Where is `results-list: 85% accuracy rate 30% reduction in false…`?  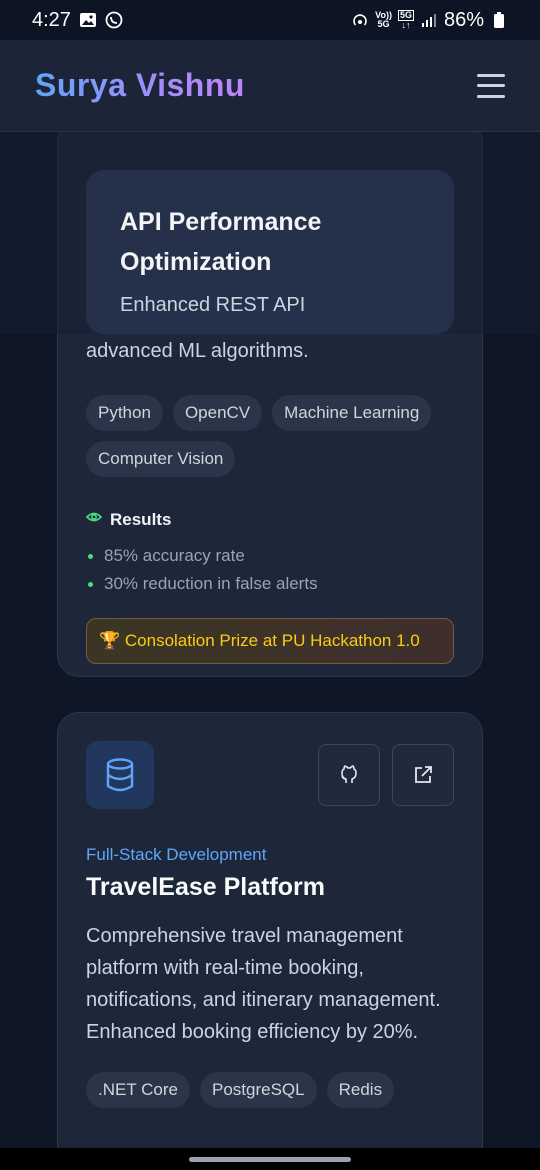
results-list: 85% accuracy rate 30% reduction in false… is located at coordinates (276, 570).